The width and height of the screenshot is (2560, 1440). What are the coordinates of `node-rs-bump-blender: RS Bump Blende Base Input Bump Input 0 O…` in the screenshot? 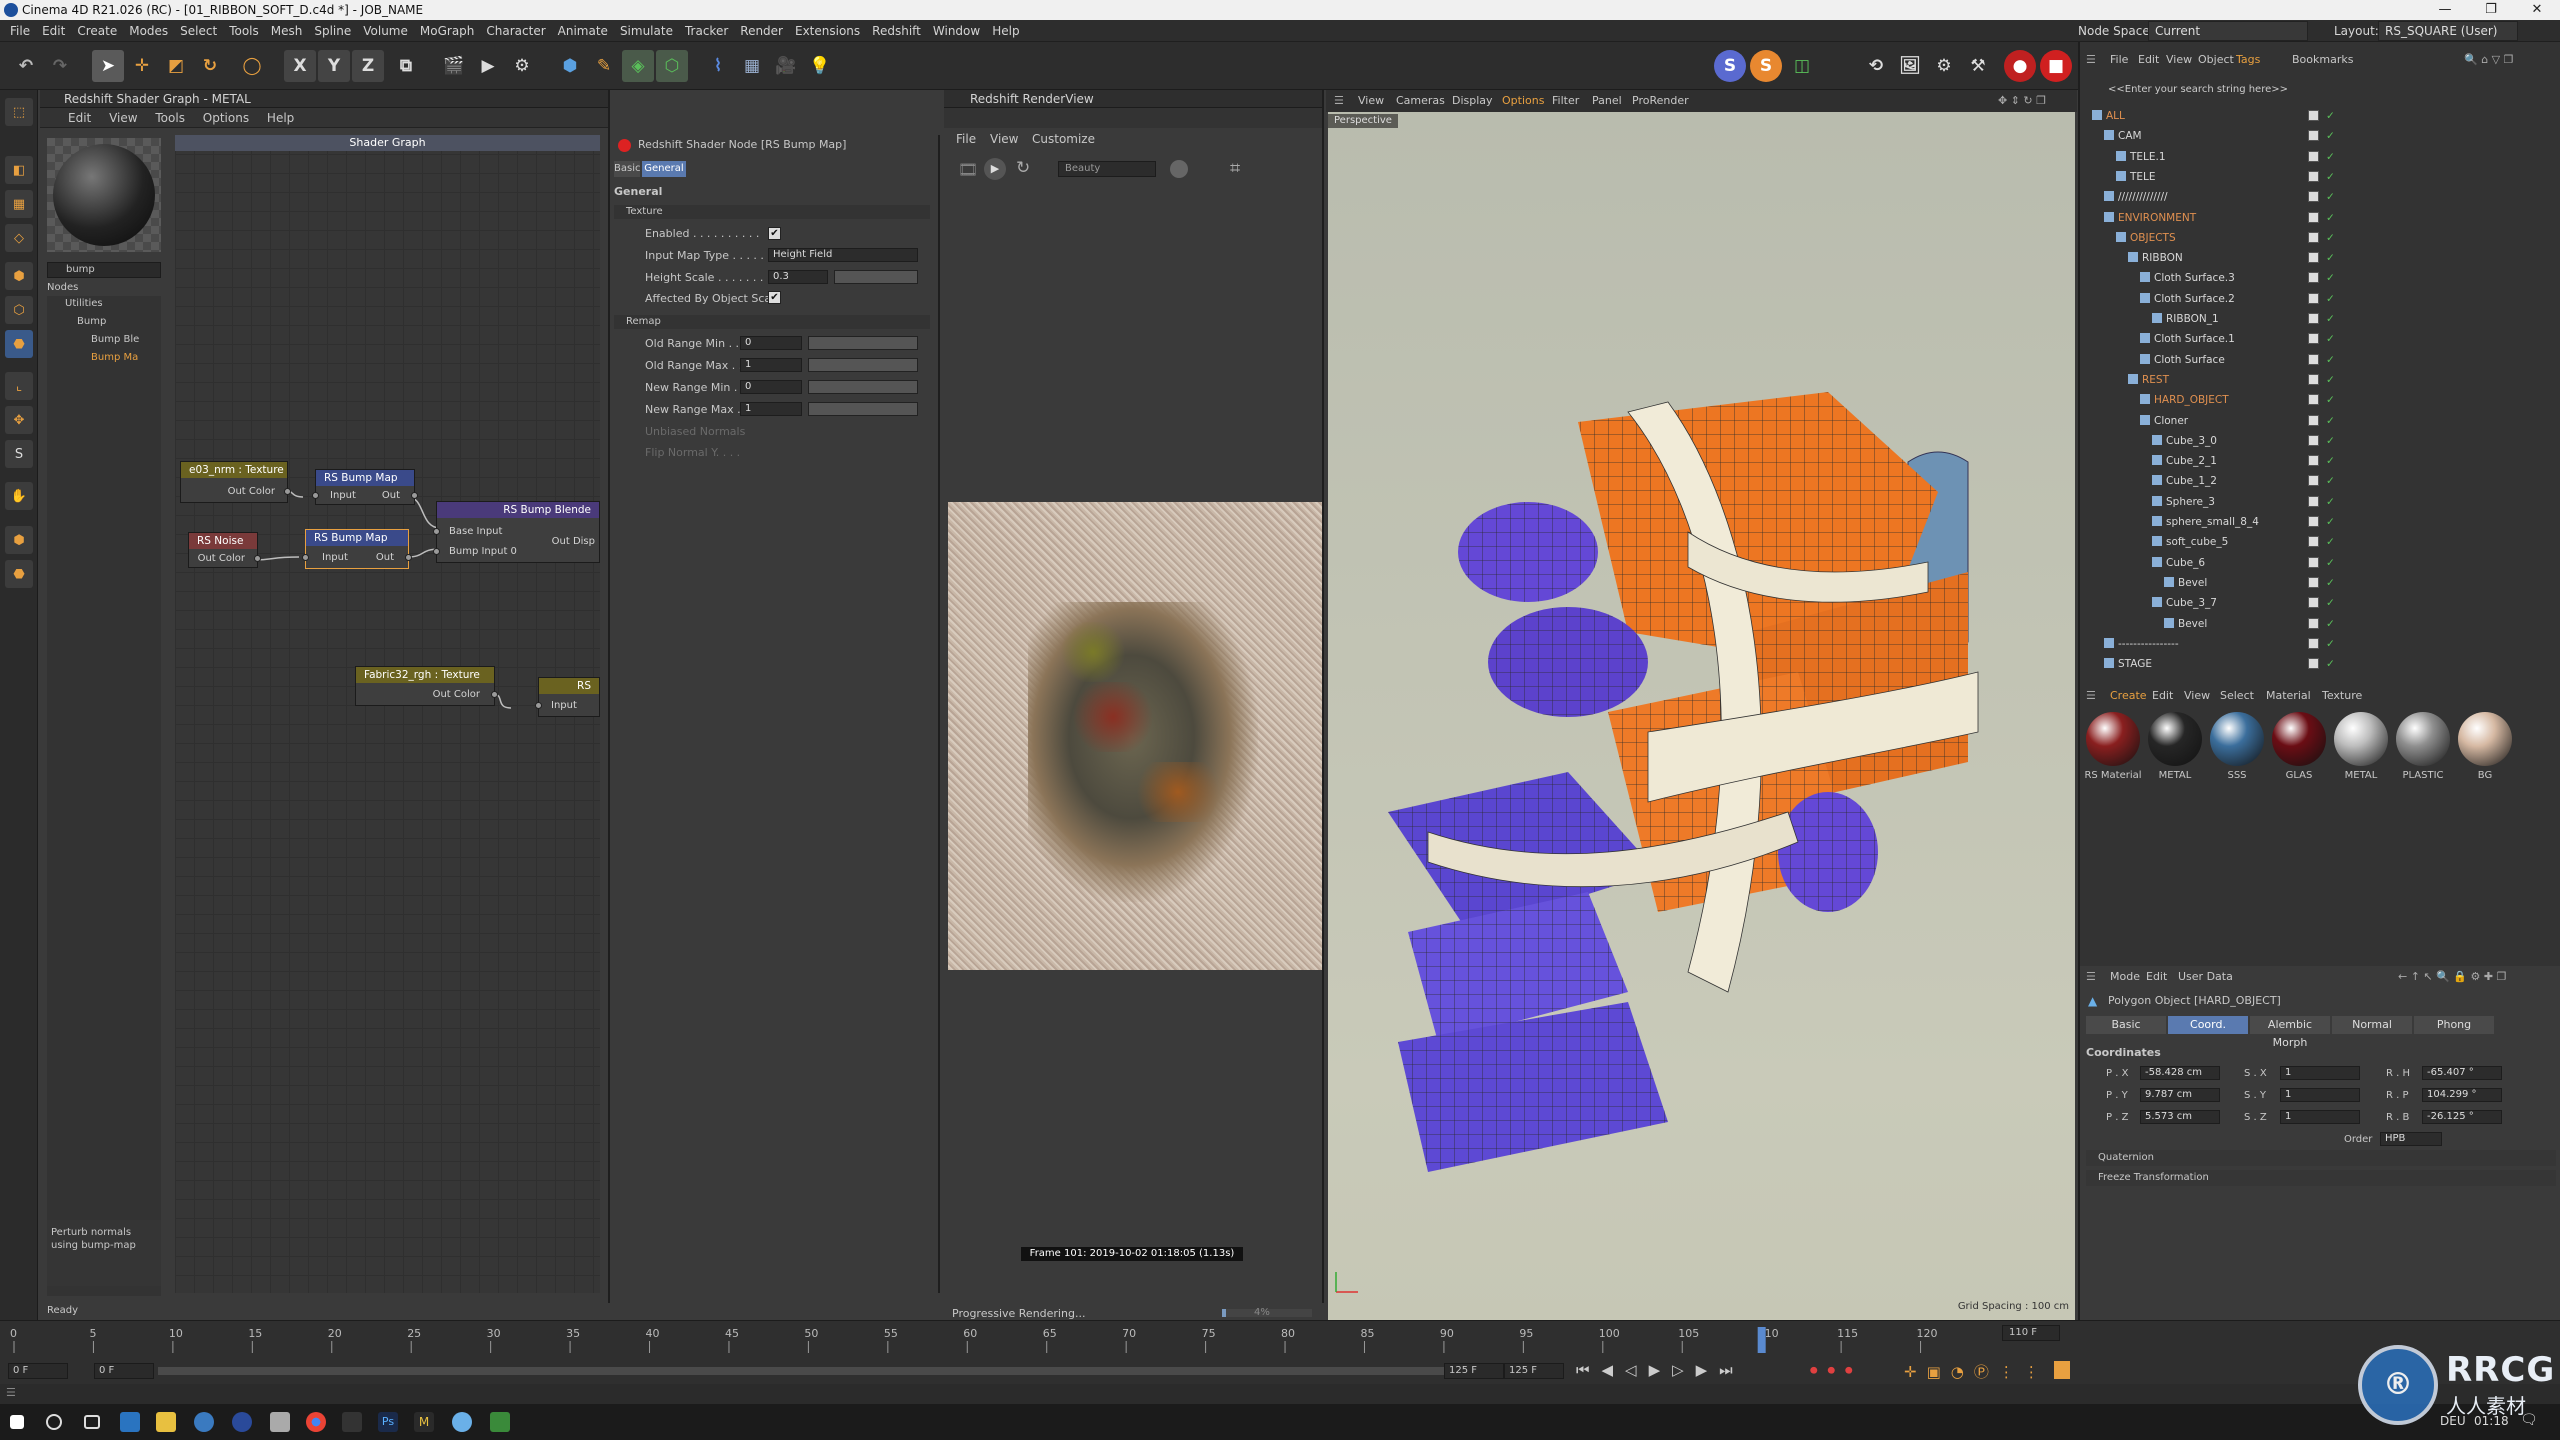 It's located at (516, 532).